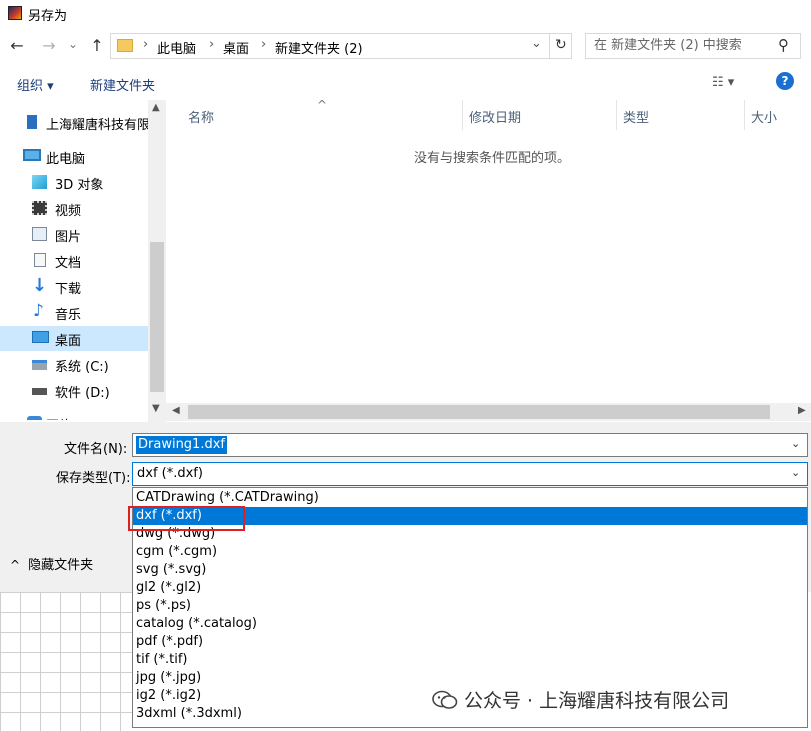 This screenshot has height=731, width=811. I want to click on annotation-highlight-box, so click(186, 518).